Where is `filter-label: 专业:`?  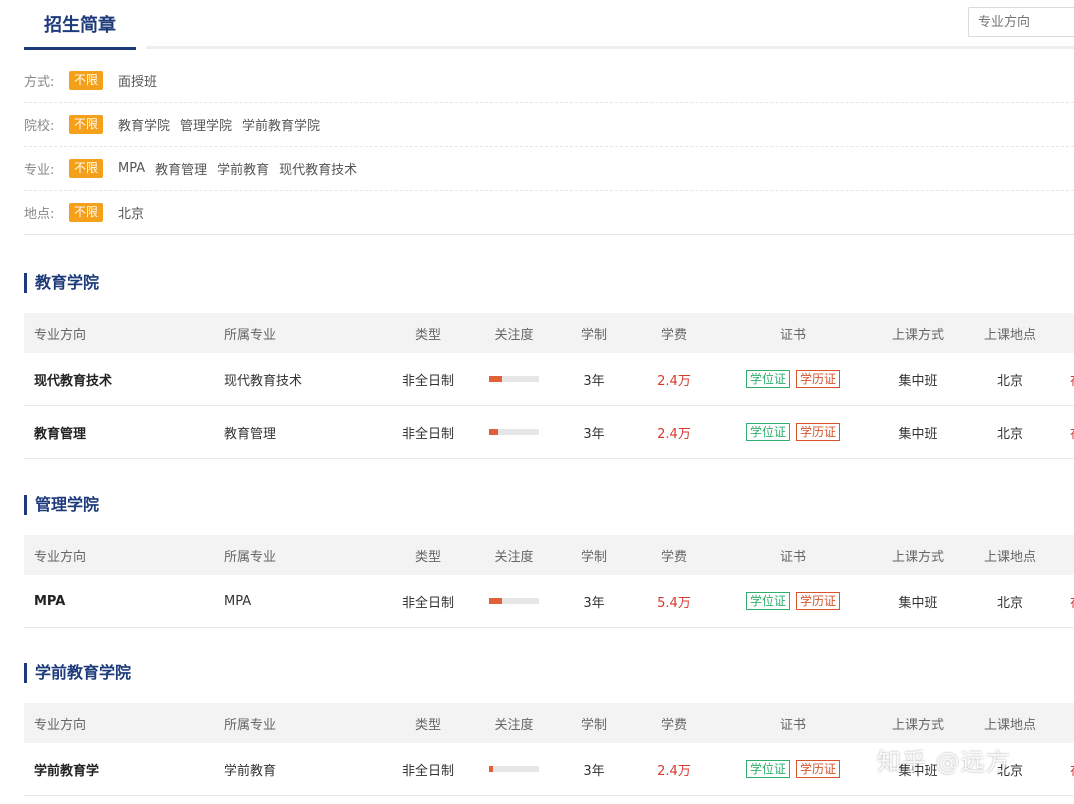 filter-label: 专业: is located at coordinates (39, 170).